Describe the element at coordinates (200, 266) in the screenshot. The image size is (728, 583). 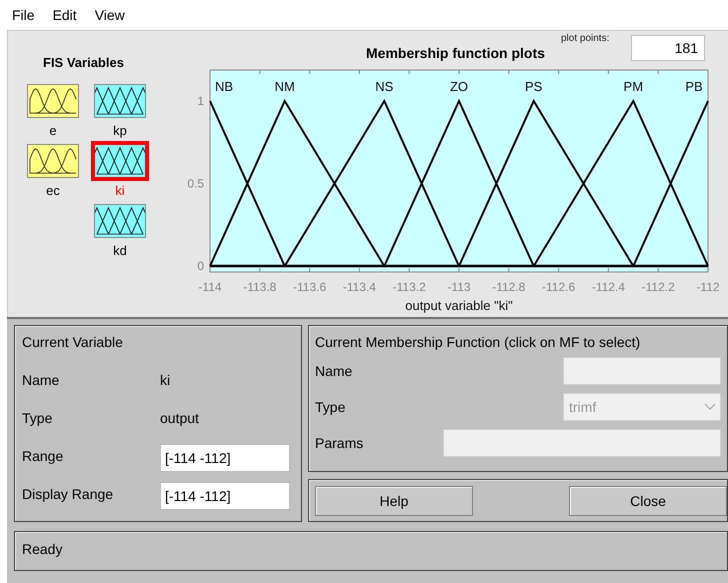
I see `tick-label: 0` at that location.